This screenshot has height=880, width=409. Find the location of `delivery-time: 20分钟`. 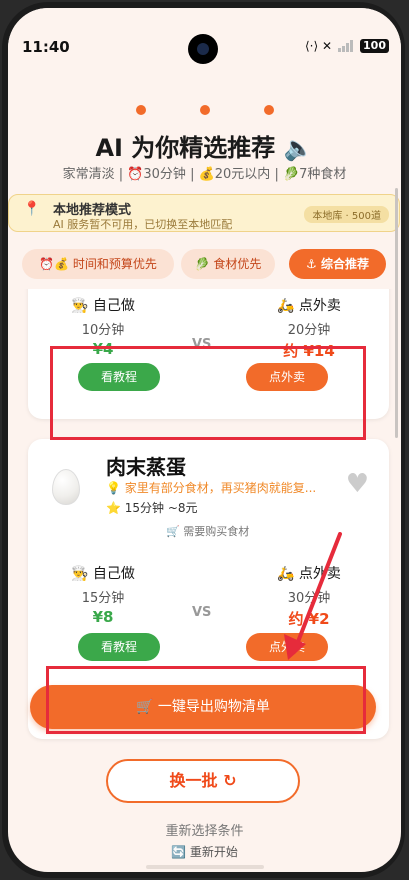

delivery-time: 20分钟 is located at coordinates (309, 330).